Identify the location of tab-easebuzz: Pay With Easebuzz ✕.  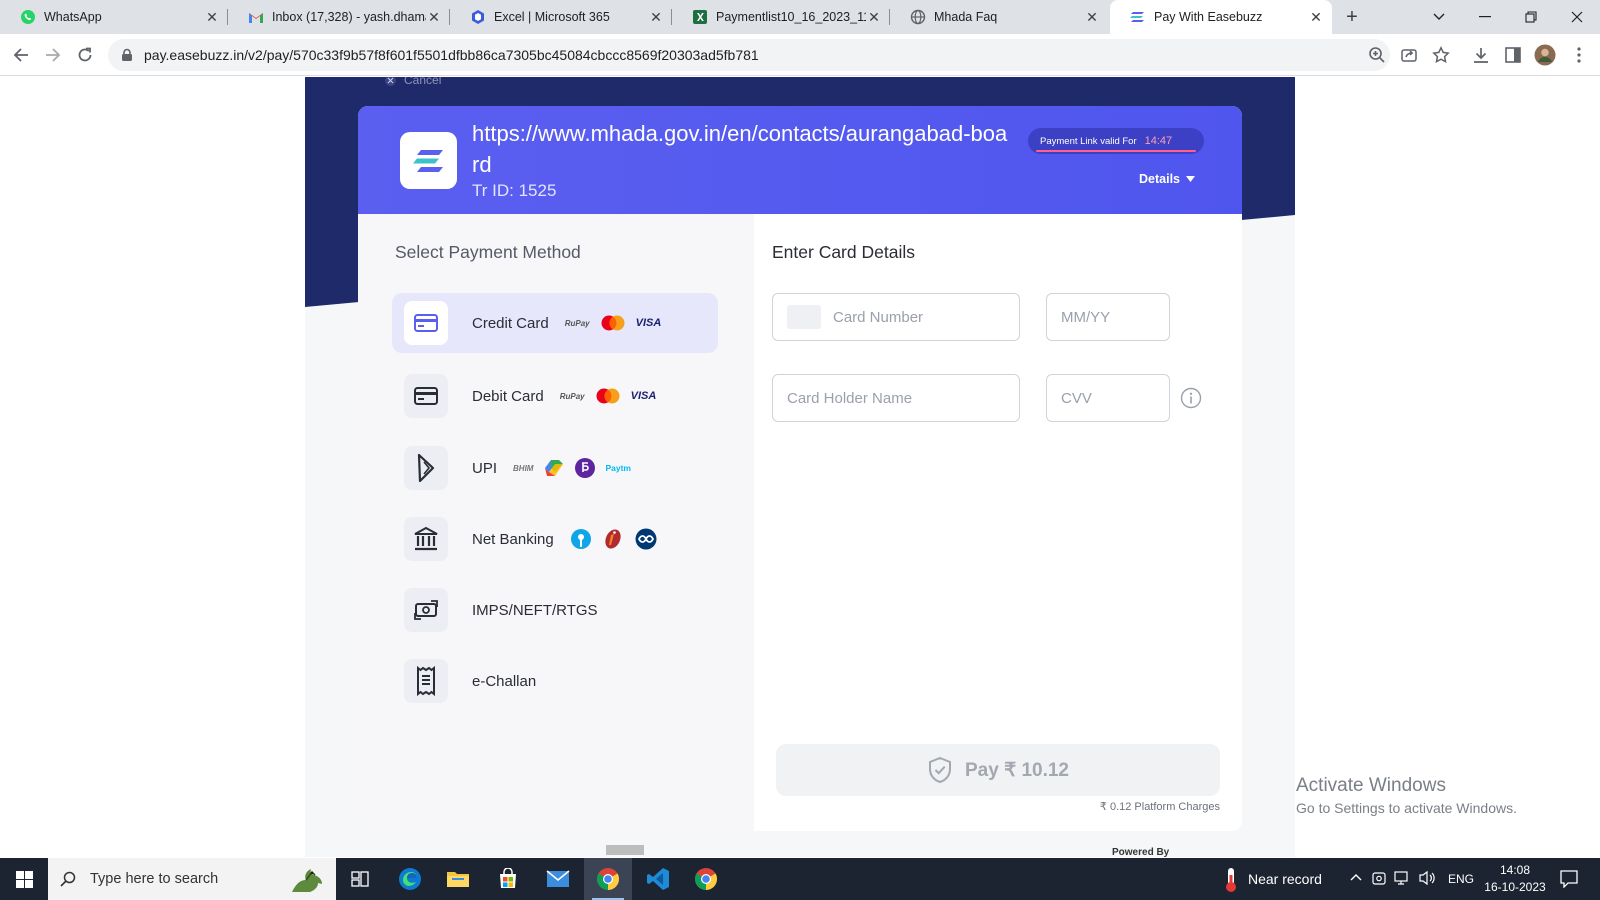
(1221, 17).